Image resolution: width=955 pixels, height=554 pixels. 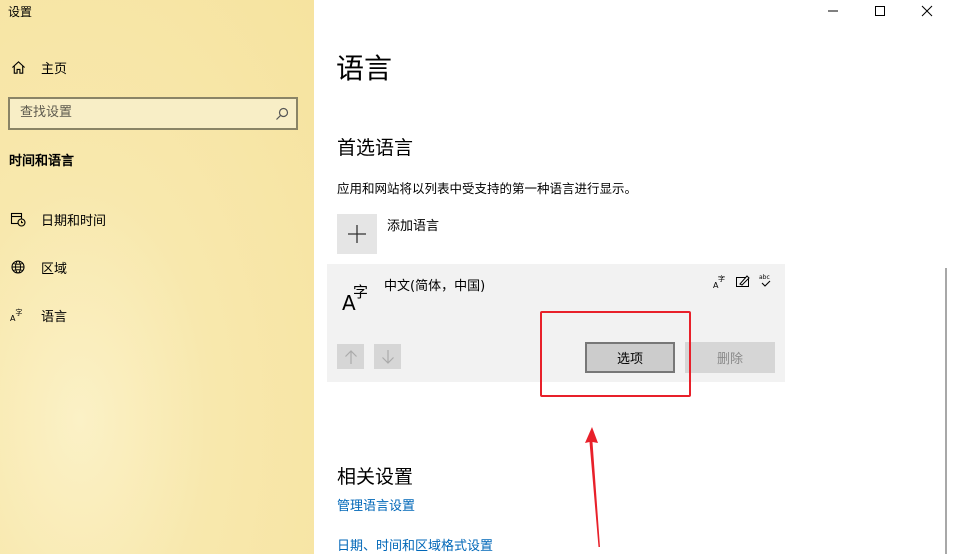 What do you see at coordinates (946, 411) in the screenshot?
I see `scrollbar` at bounding box center [946, 411].